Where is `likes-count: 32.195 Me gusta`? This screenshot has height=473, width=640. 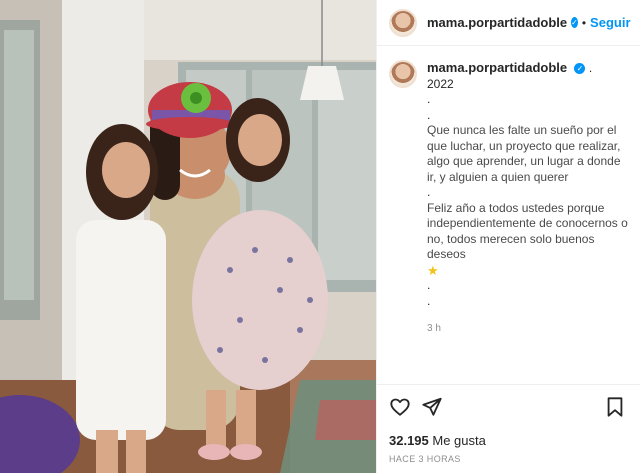 likes-count: 32.195 Me gusta is located at coordinates (508, 440).